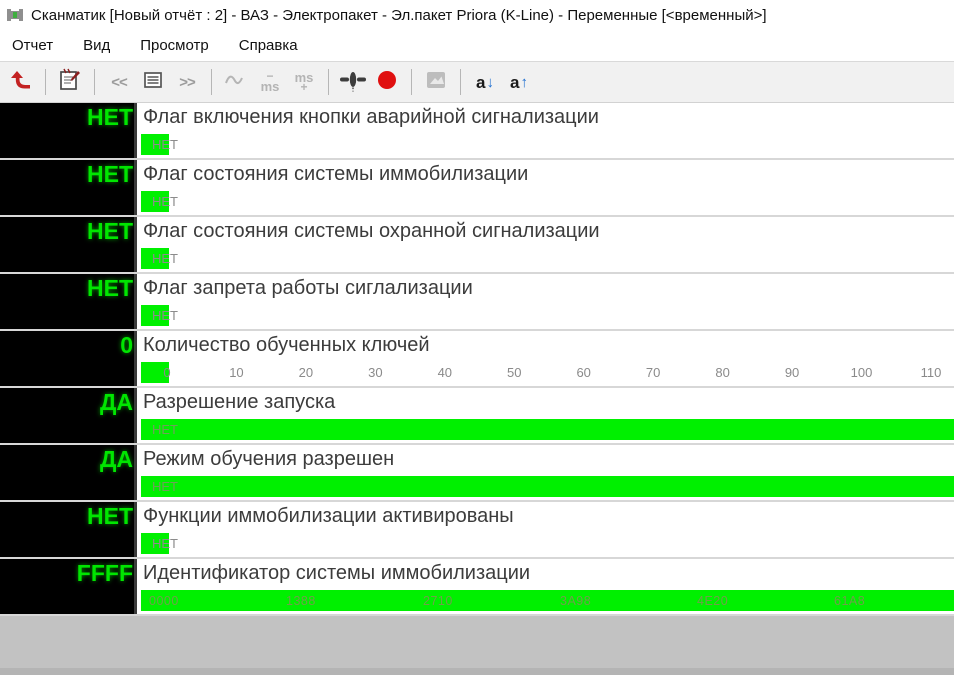  I want to click on sort-descending-button: a ↓, so click(485, 82).